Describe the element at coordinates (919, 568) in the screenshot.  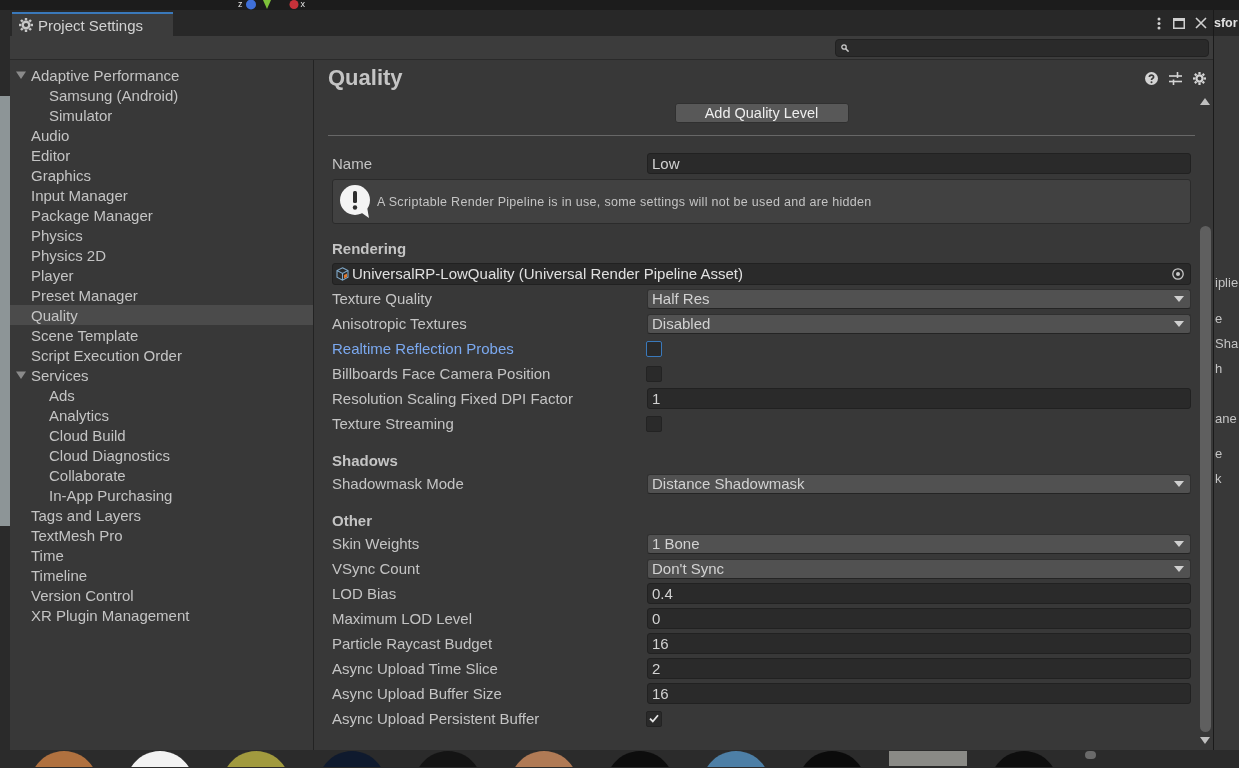
I see `dropdown: Don't Sync` at that location.